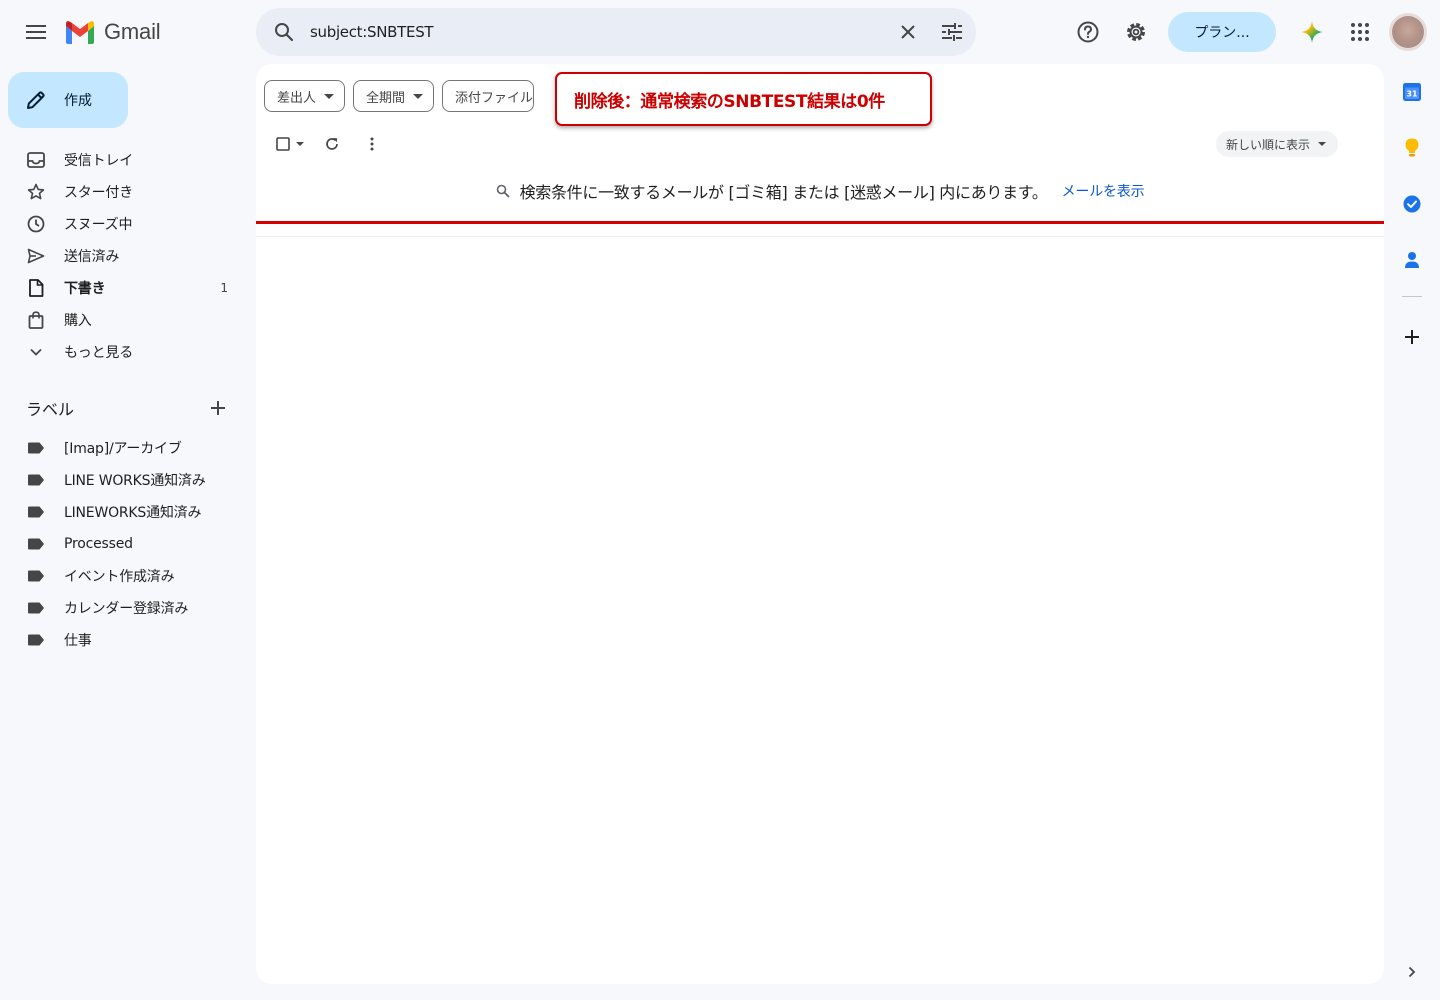 Image resolution: width=1440 pixels, height=1000 pixels. I want to click on chevron-right-icon, so click(1412, 972).